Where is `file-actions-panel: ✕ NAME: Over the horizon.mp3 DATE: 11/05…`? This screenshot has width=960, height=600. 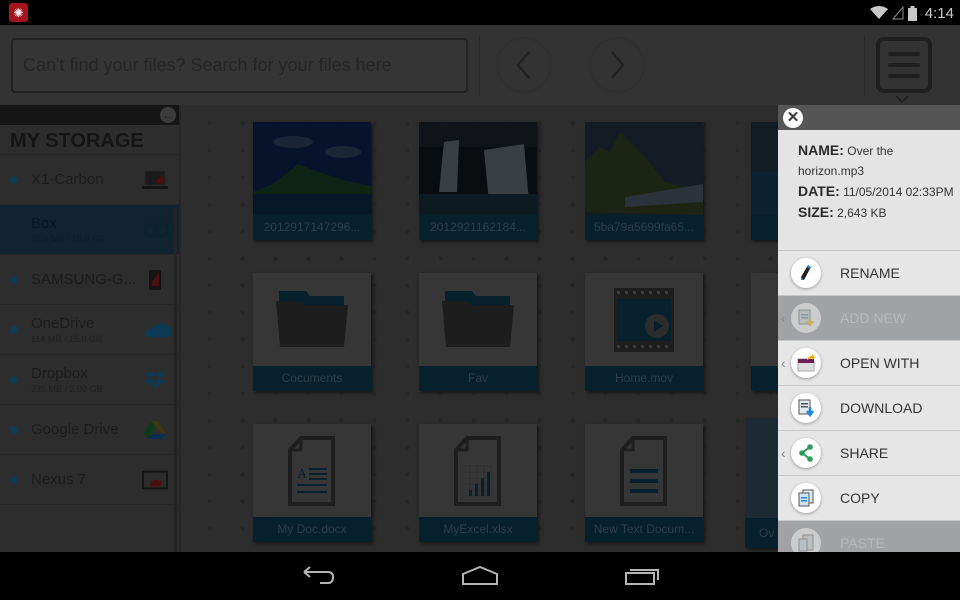
file-actions-panel: ✕ NAME: Over the horizon.mp3 DATE: 11/05… is located at coordinates (869, 328).